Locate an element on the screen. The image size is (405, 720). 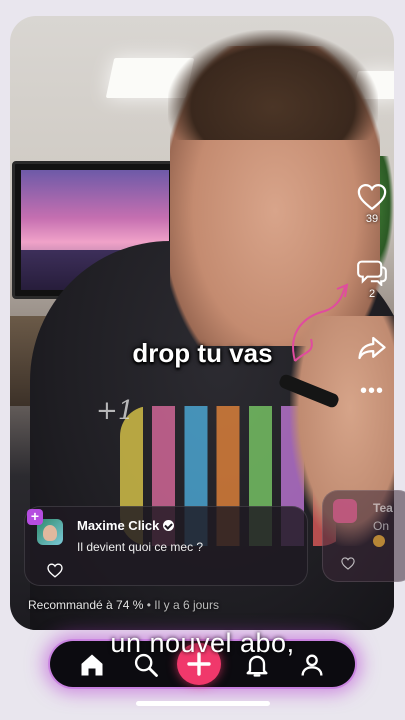
video-overlay-caption: drop tu vas is located at coordinates (202, 353).